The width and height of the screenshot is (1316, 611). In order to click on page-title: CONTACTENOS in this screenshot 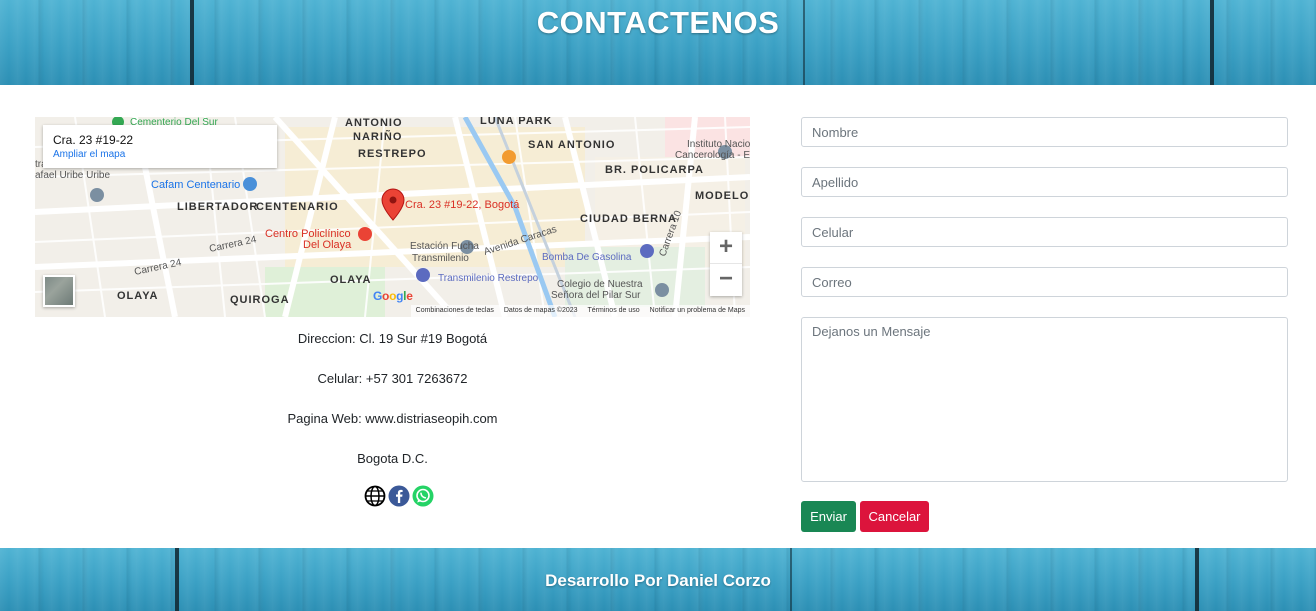, I will do `click(658, 22)`.